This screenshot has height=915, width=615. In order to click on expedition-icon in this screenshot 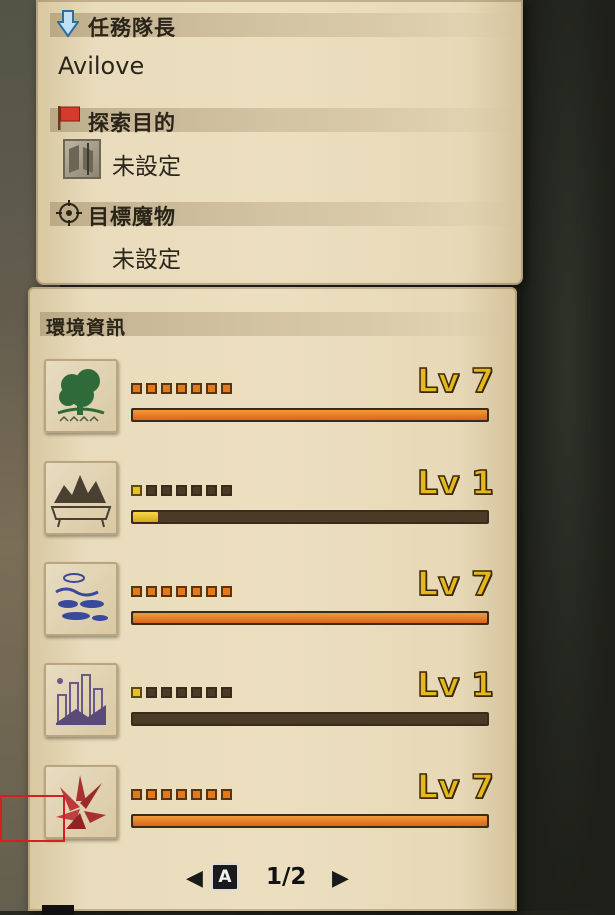, I will do `click(82, 159)`.